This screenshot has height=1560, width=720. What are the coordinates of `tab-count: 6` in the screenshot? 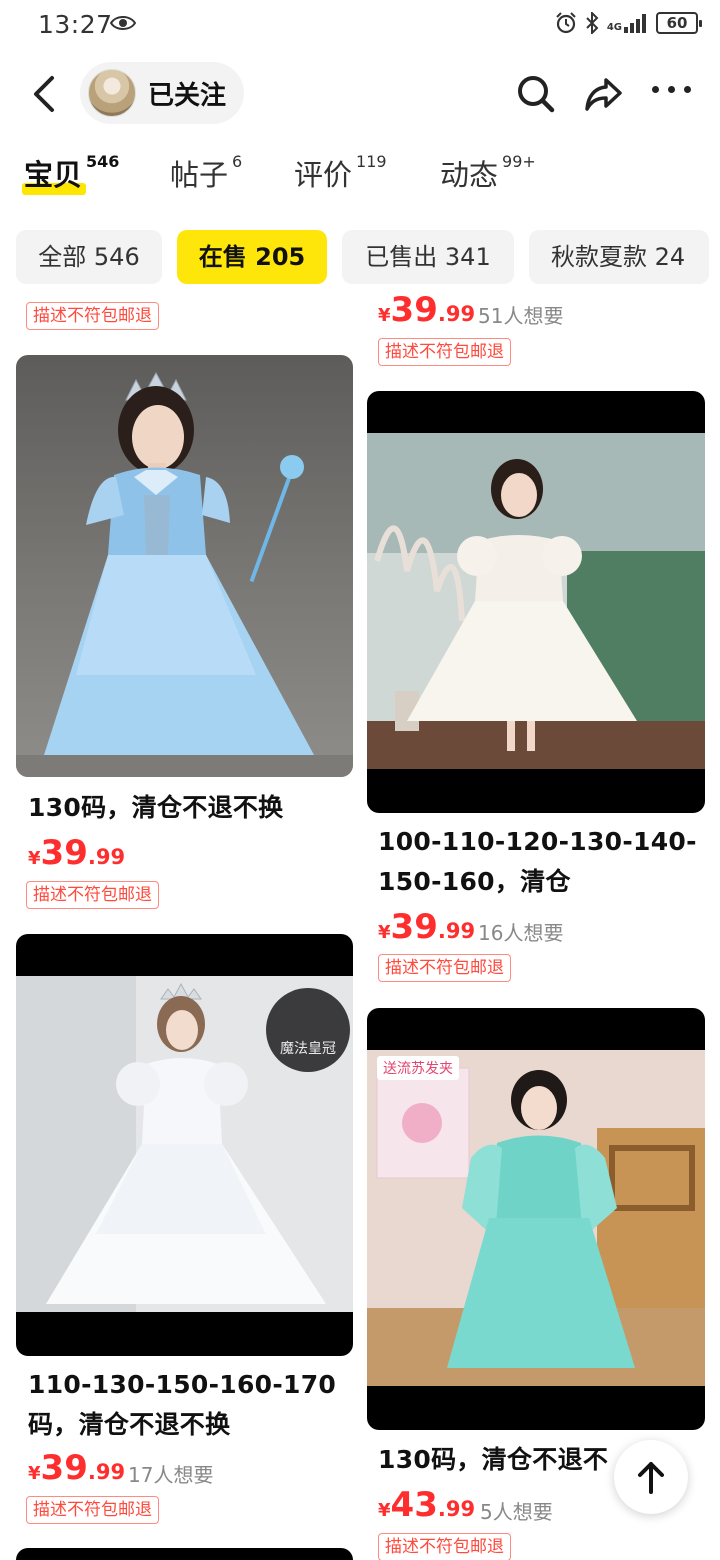 It's located at (237, 161).